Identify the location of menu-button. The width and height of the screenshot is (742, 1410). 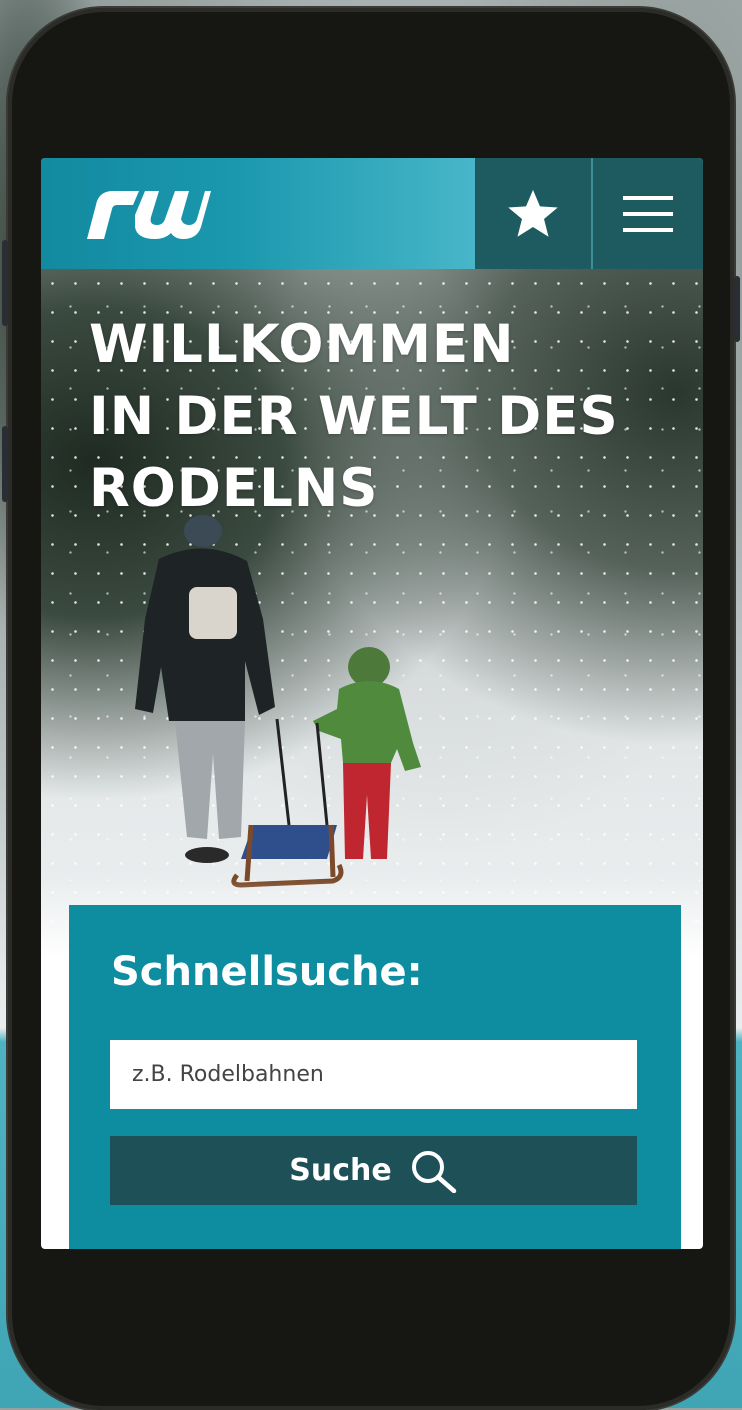
(648, 213).